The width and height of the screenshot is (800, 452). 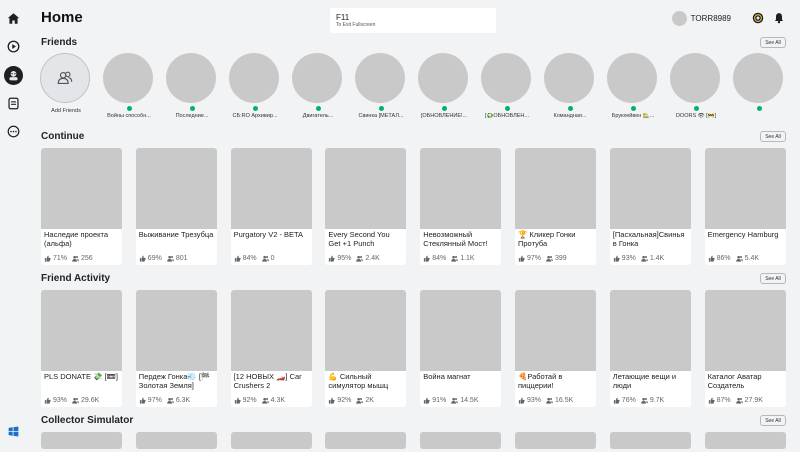 What do you see at coordinates (758, 18) in the screenshot?
I see `robux-icon` at bounding box center [758, 18].